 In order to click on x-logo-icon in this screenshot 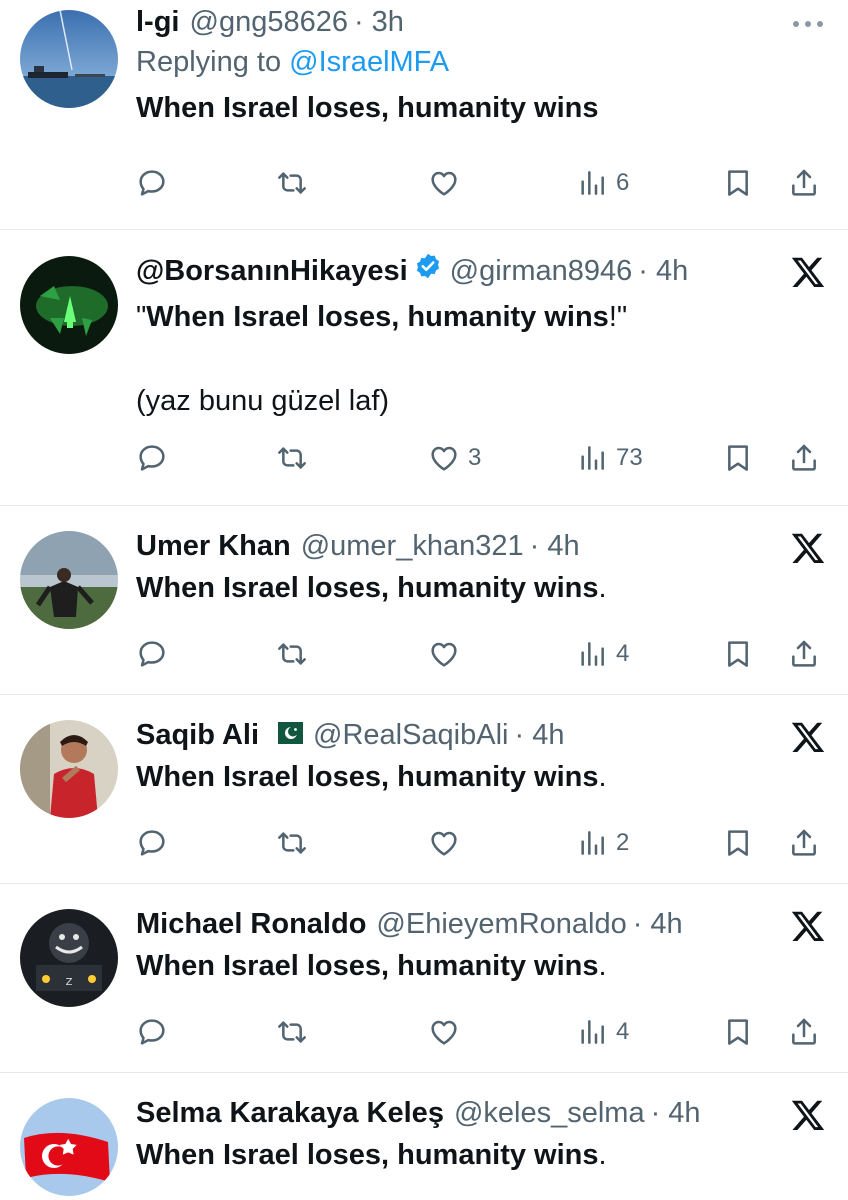, I will do `click(808, 1115)`.